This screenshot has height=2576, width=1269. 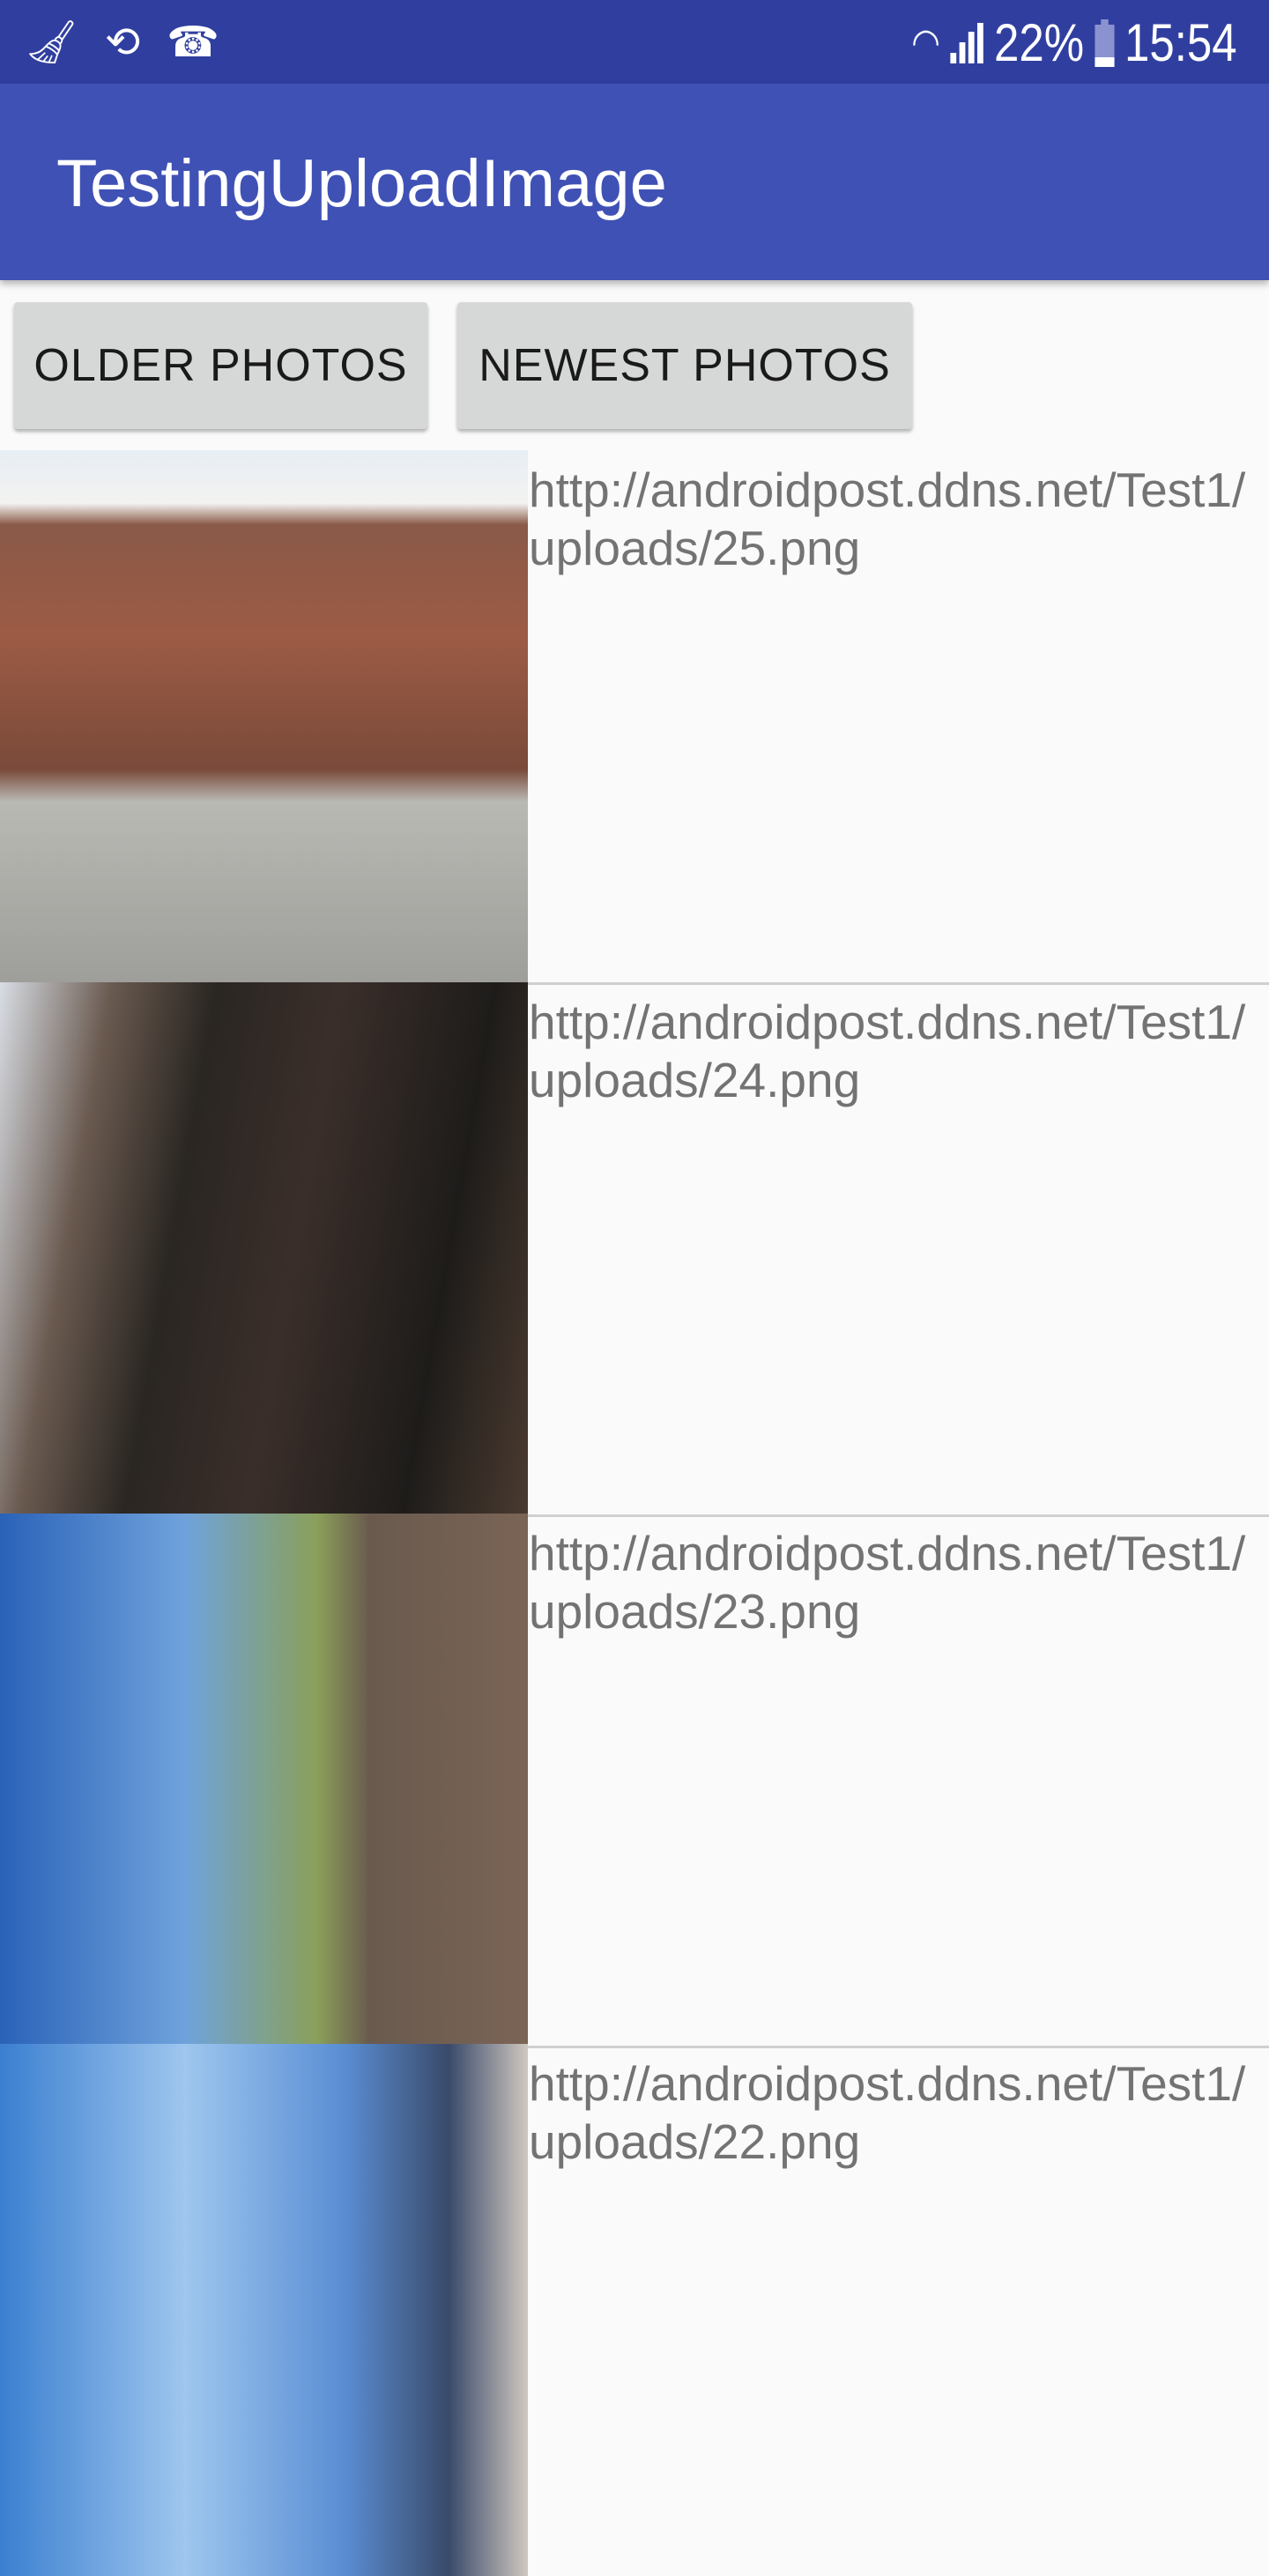 I want to click on missed-call-icon: ☎︎, so click(x=193, y=42).